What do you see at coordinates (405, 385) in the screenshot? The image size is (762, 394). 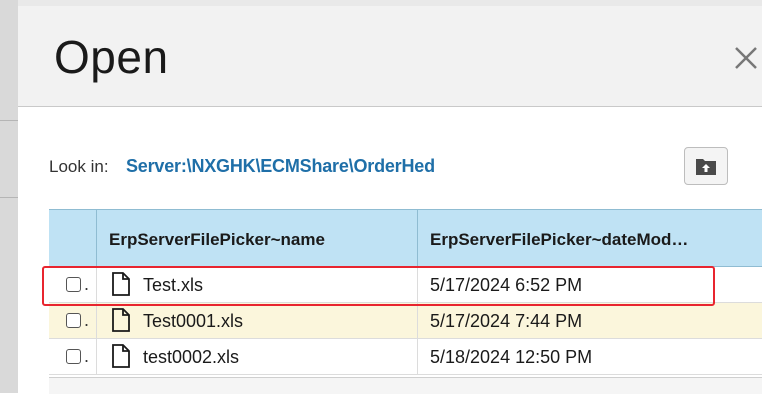 I see `grid-scrollbar-area` at bounding box center [405, 385].